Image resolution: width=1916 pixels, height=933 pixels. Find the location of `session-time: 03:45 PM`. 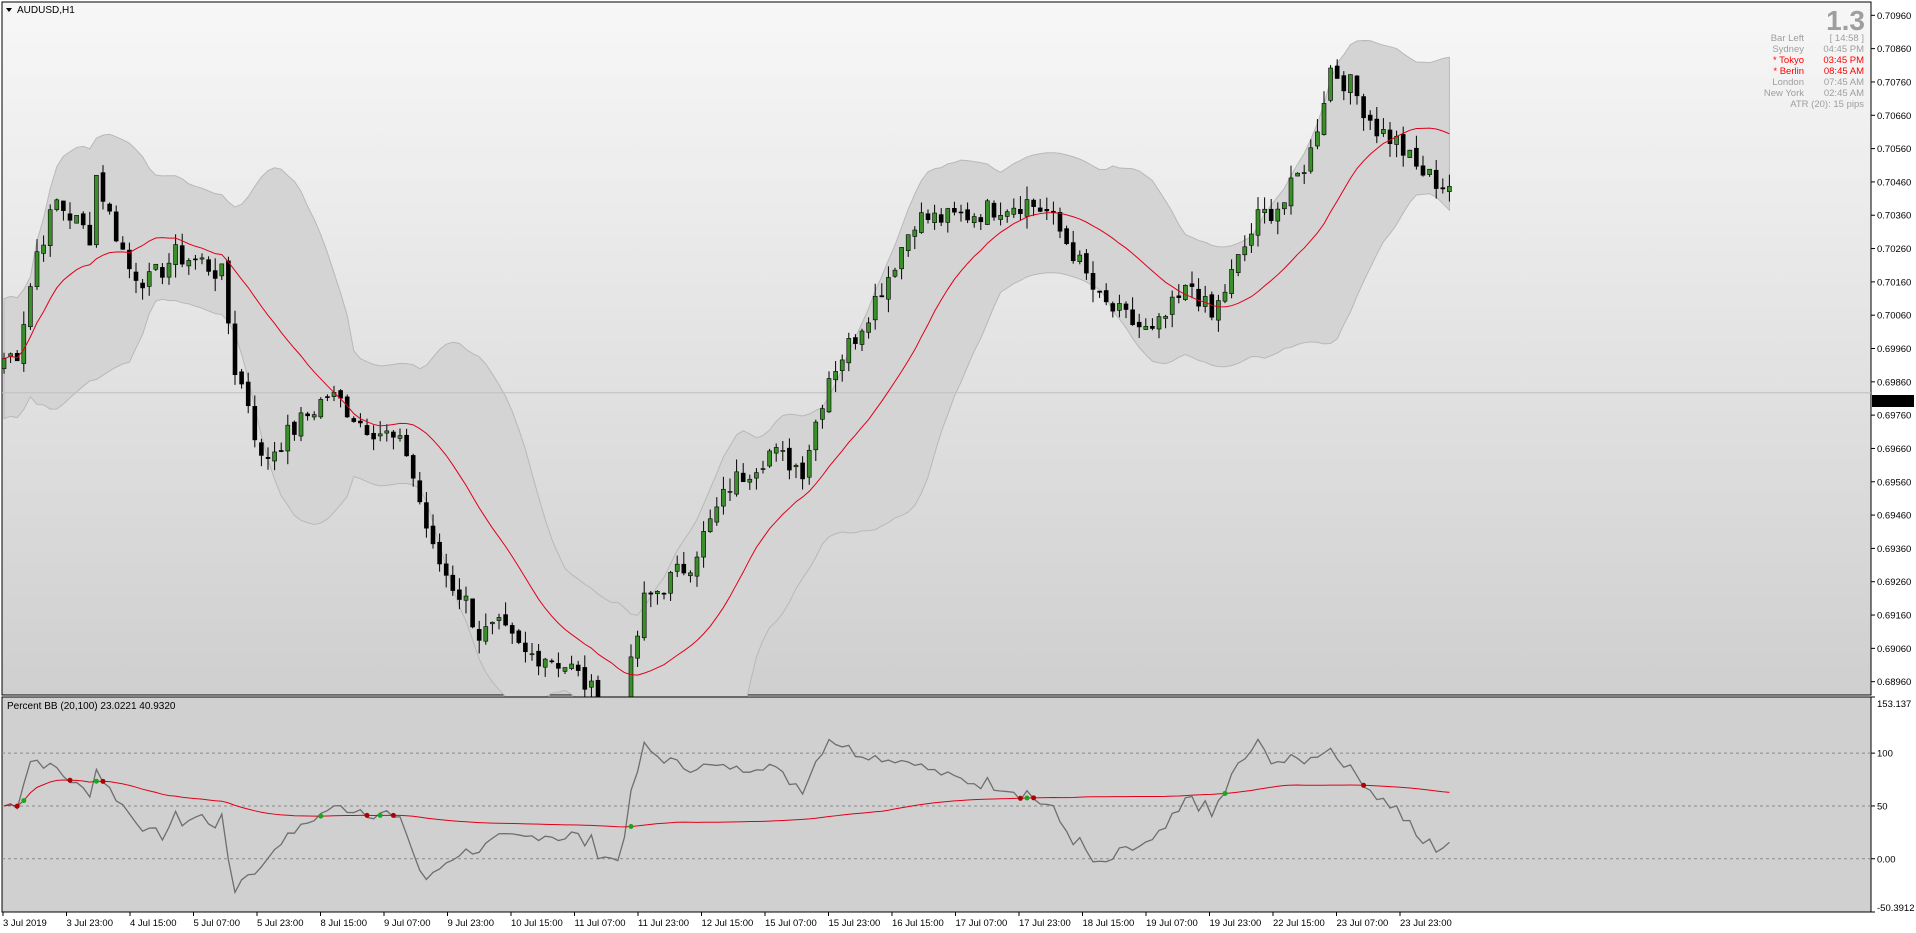

session-time: 03:45 PM is located at coordinates (1843, 60).